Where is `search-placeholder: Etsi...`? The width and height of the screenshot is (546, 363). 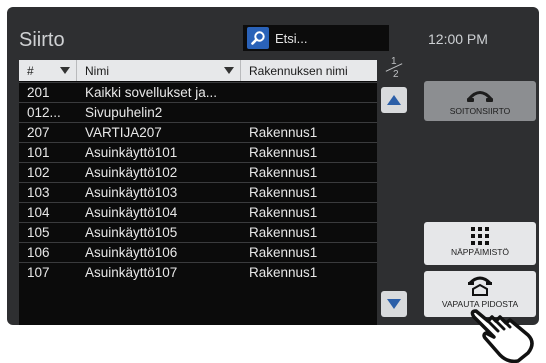
search-placeholder: Etsi... is located at coordinates (291, 38).